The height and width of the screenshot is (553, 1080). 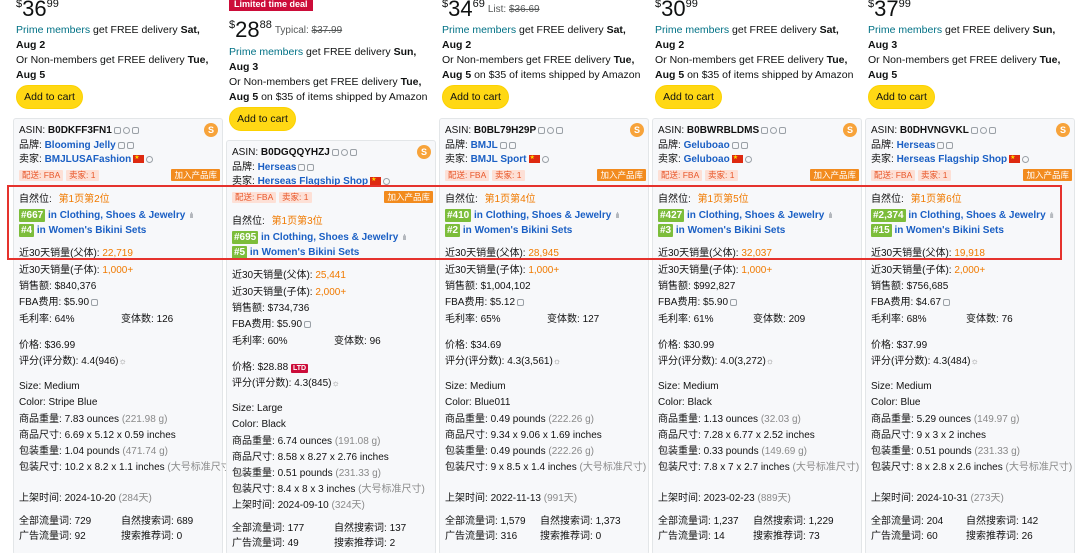 What do you see at coordinates (80, 130) in the screenshot?
I see `asin-value: B0DKFF3FN1` at bounding box center [80, 130].